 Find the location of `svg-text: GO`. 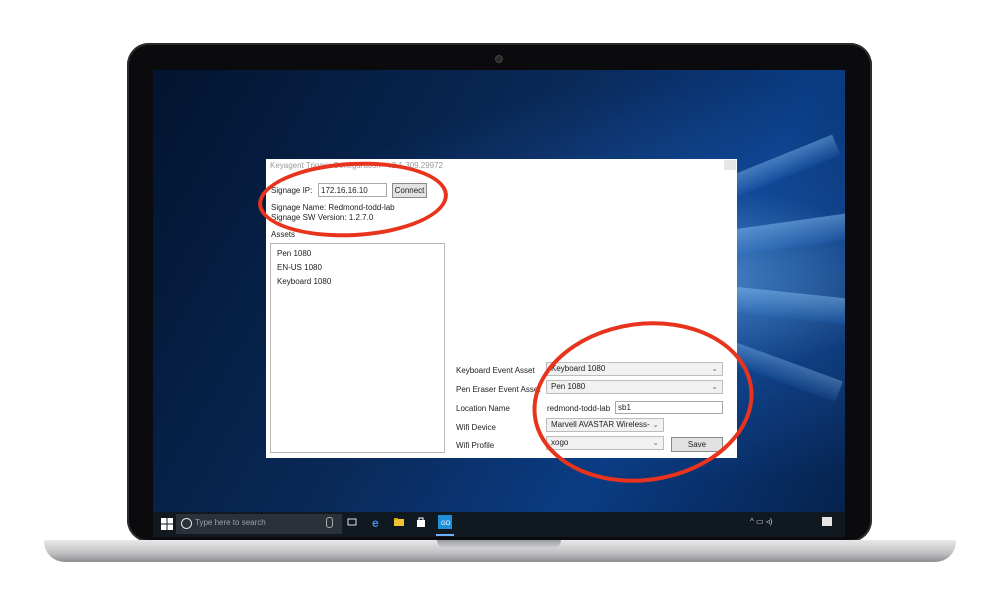

svg-text: GO is located at coordinates (446, 524).